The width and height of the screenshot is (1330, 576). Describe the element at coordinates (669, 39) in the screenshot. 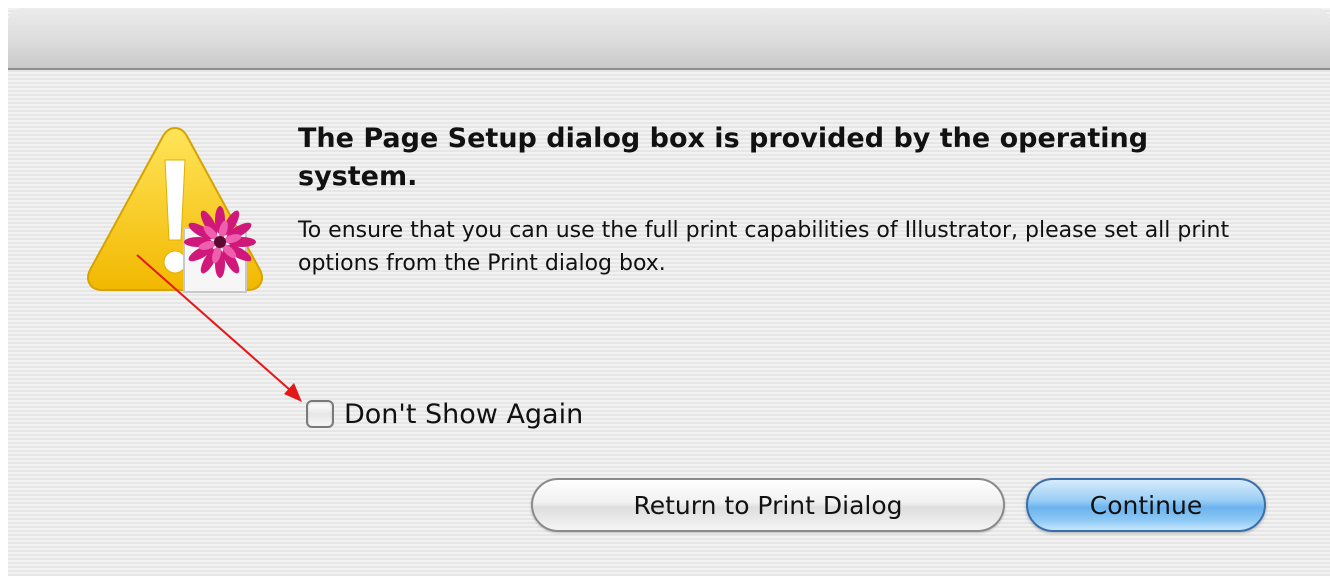

I see `title-bar` at that location.